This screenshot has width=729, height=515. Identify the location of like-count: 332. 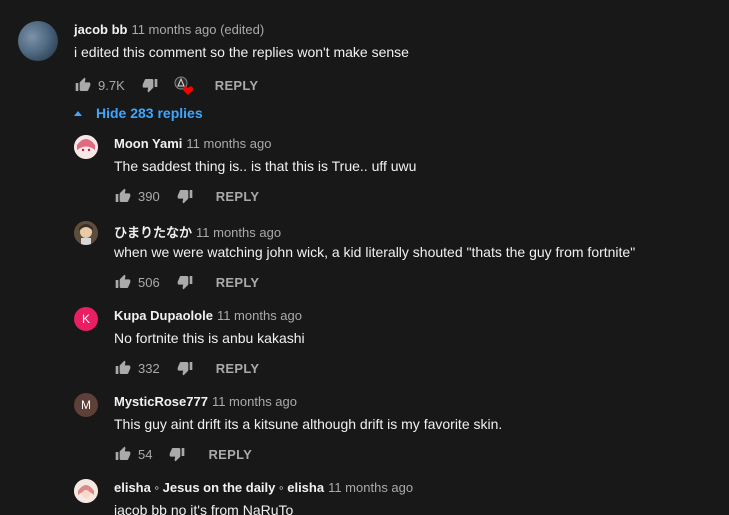
(149, 368).